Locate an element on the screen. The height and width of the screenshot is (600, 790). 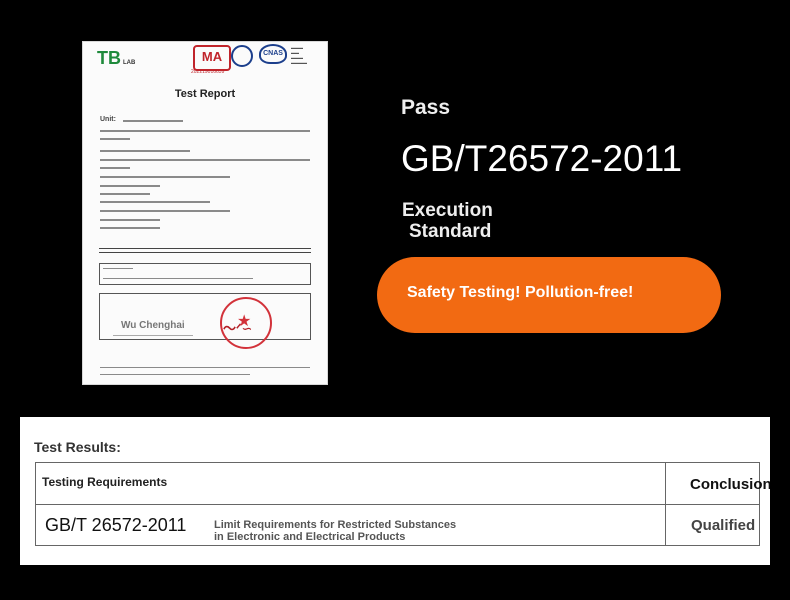
ma-certification-mark: MA is located at coordinates (212, 58).